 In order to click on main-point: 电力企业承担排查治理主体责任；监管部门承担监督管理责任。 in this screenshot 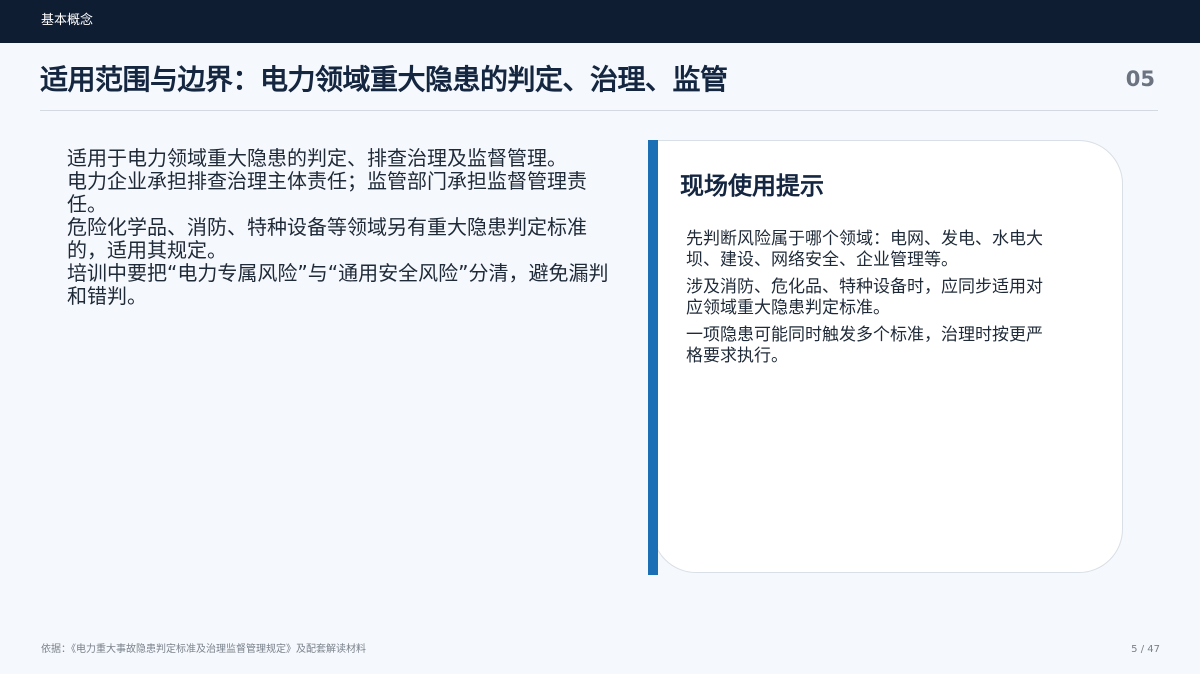, I will do `click(327, 192)`.